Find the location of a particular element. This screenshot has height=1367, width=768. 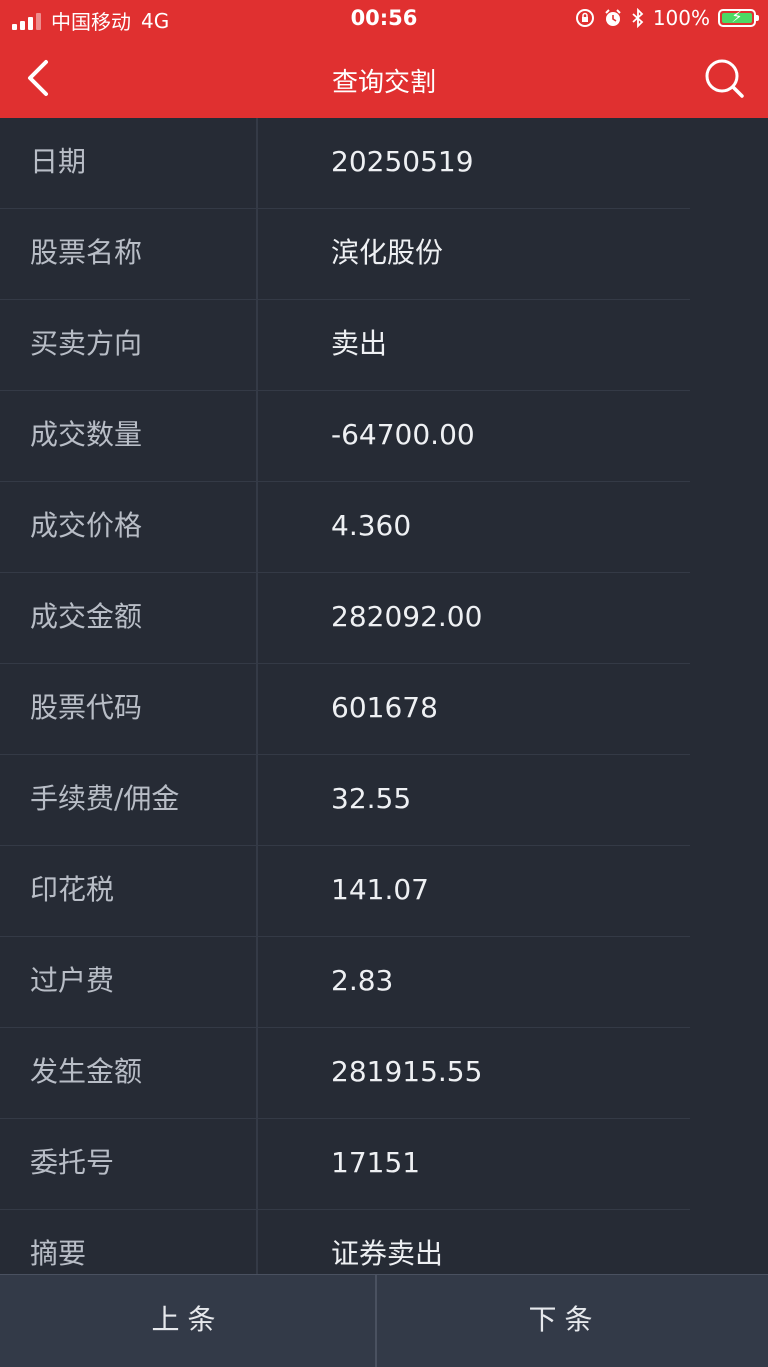

row-value: 4.360 is located at coordinates (371, 525).